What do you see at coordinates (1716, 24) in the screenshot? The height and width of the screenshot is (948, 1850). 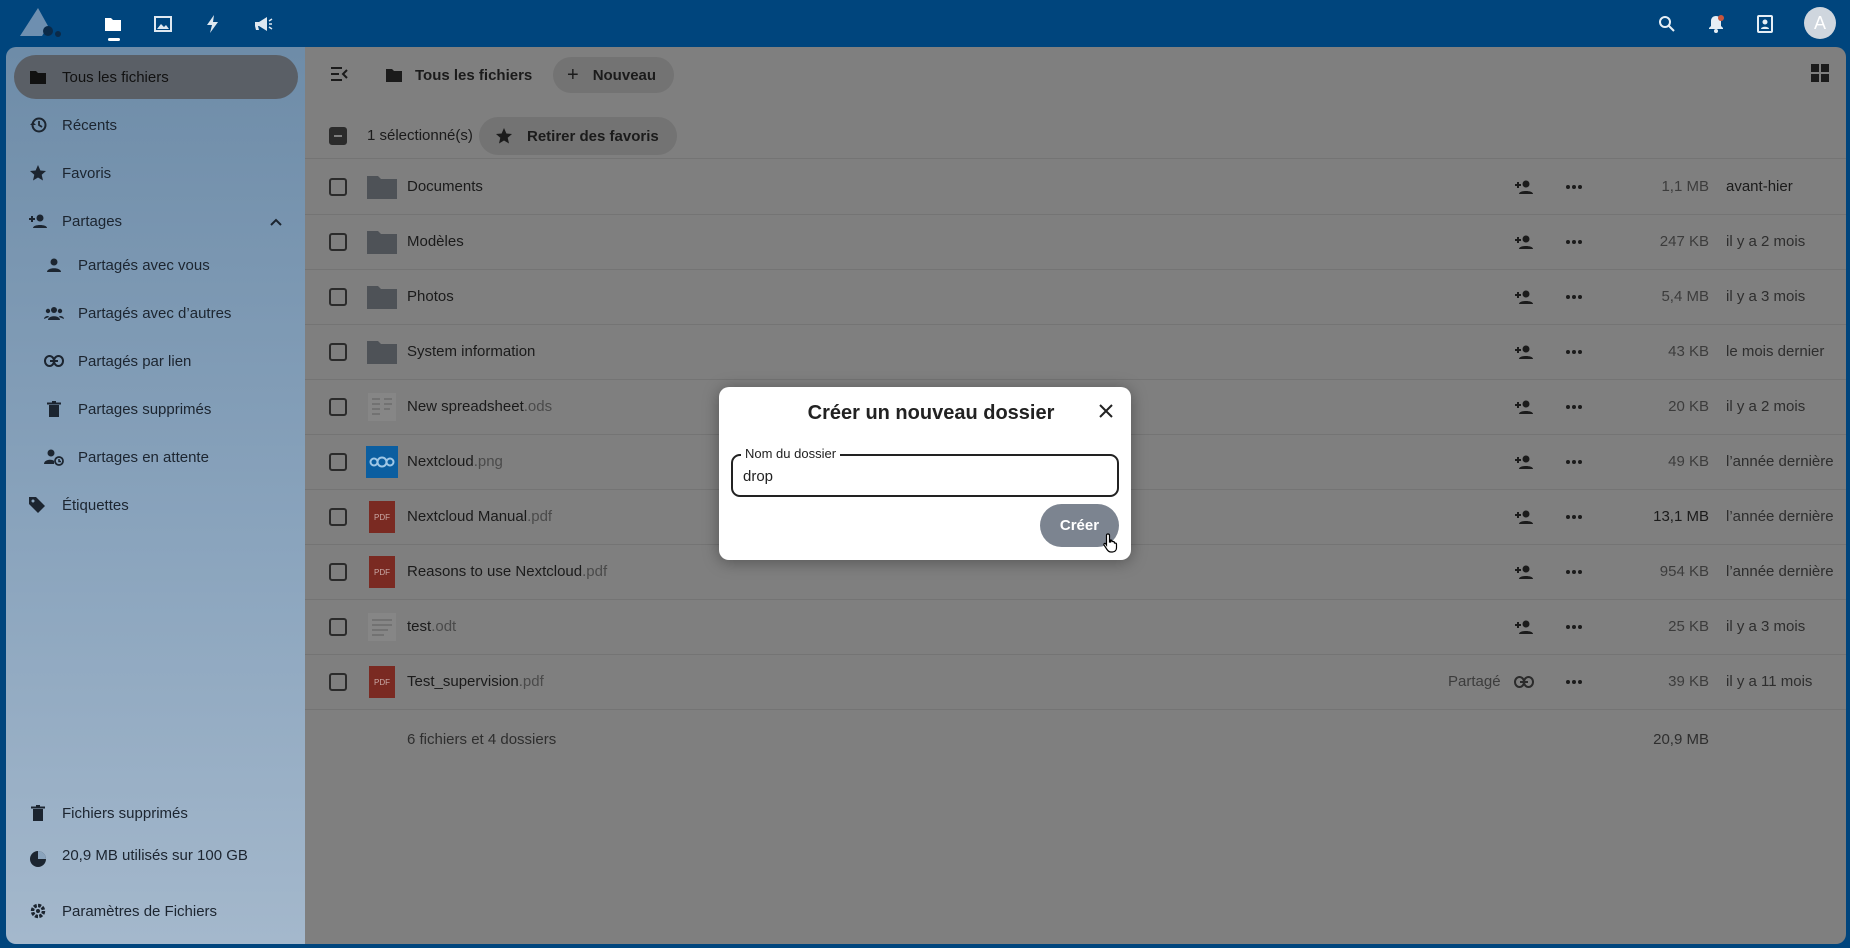 I see `notifications-icon` at bounding box center [1716, 24].